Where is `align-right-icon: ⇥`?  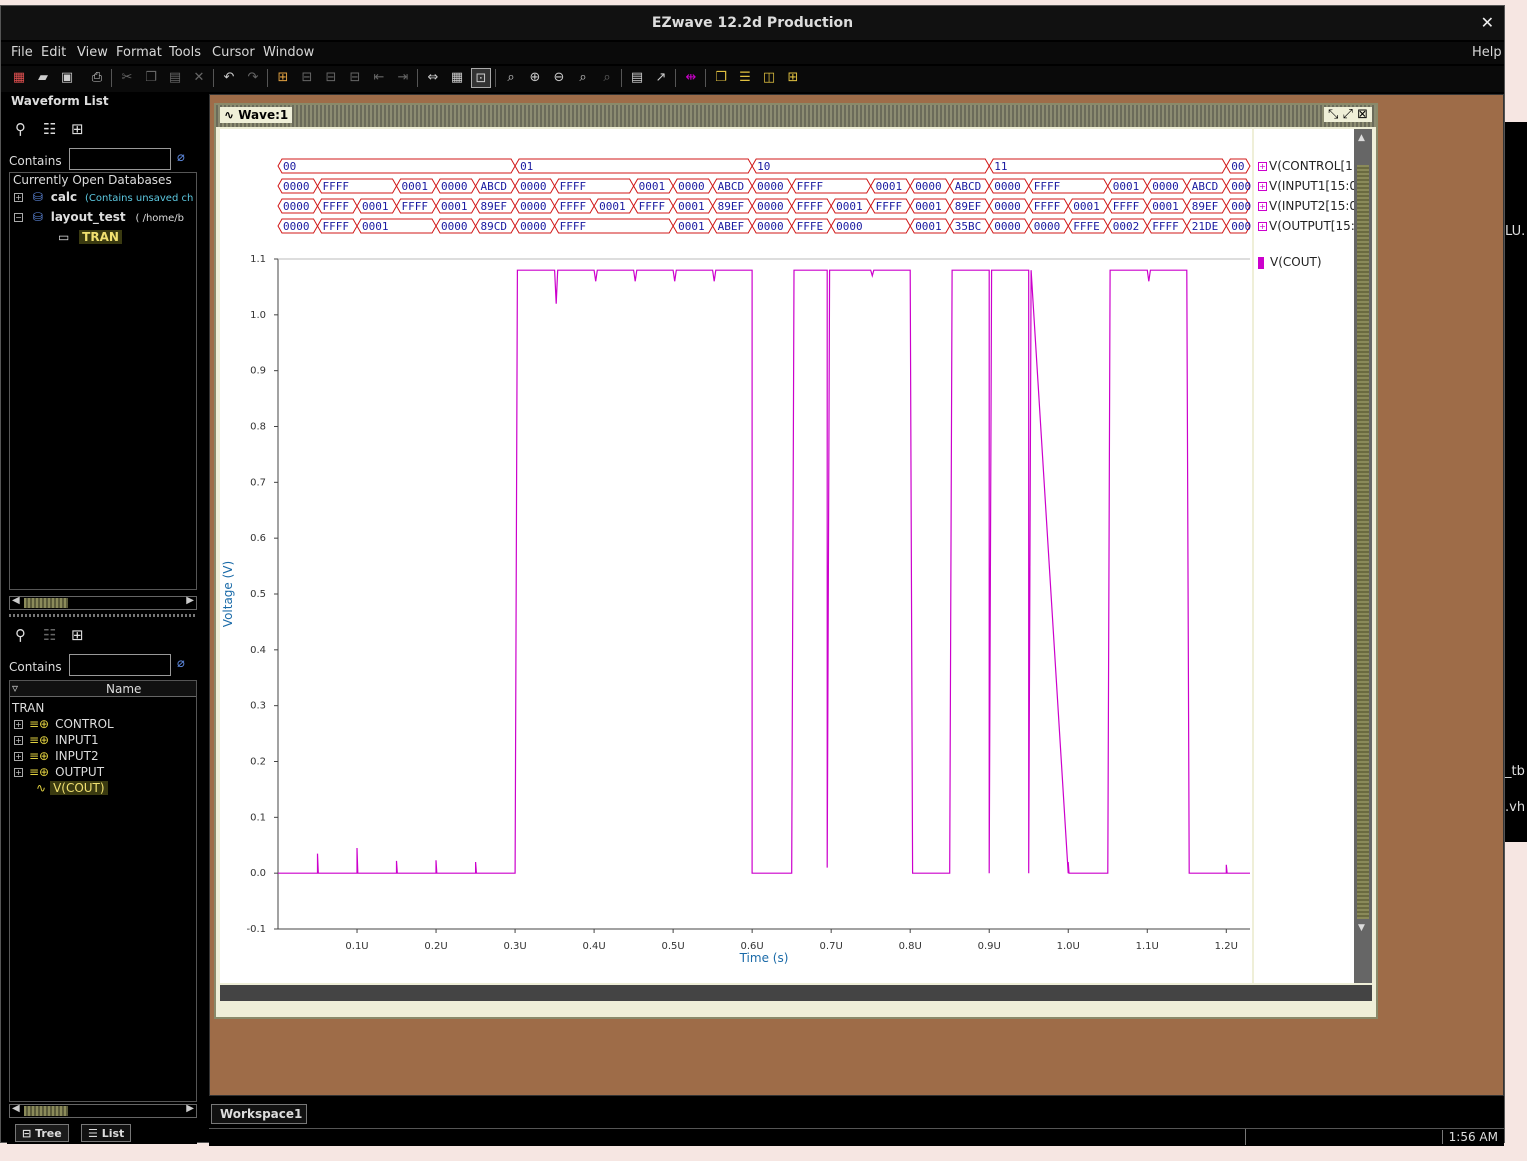
align-right-icon: ⇥ is located at coordinates (403, 78).